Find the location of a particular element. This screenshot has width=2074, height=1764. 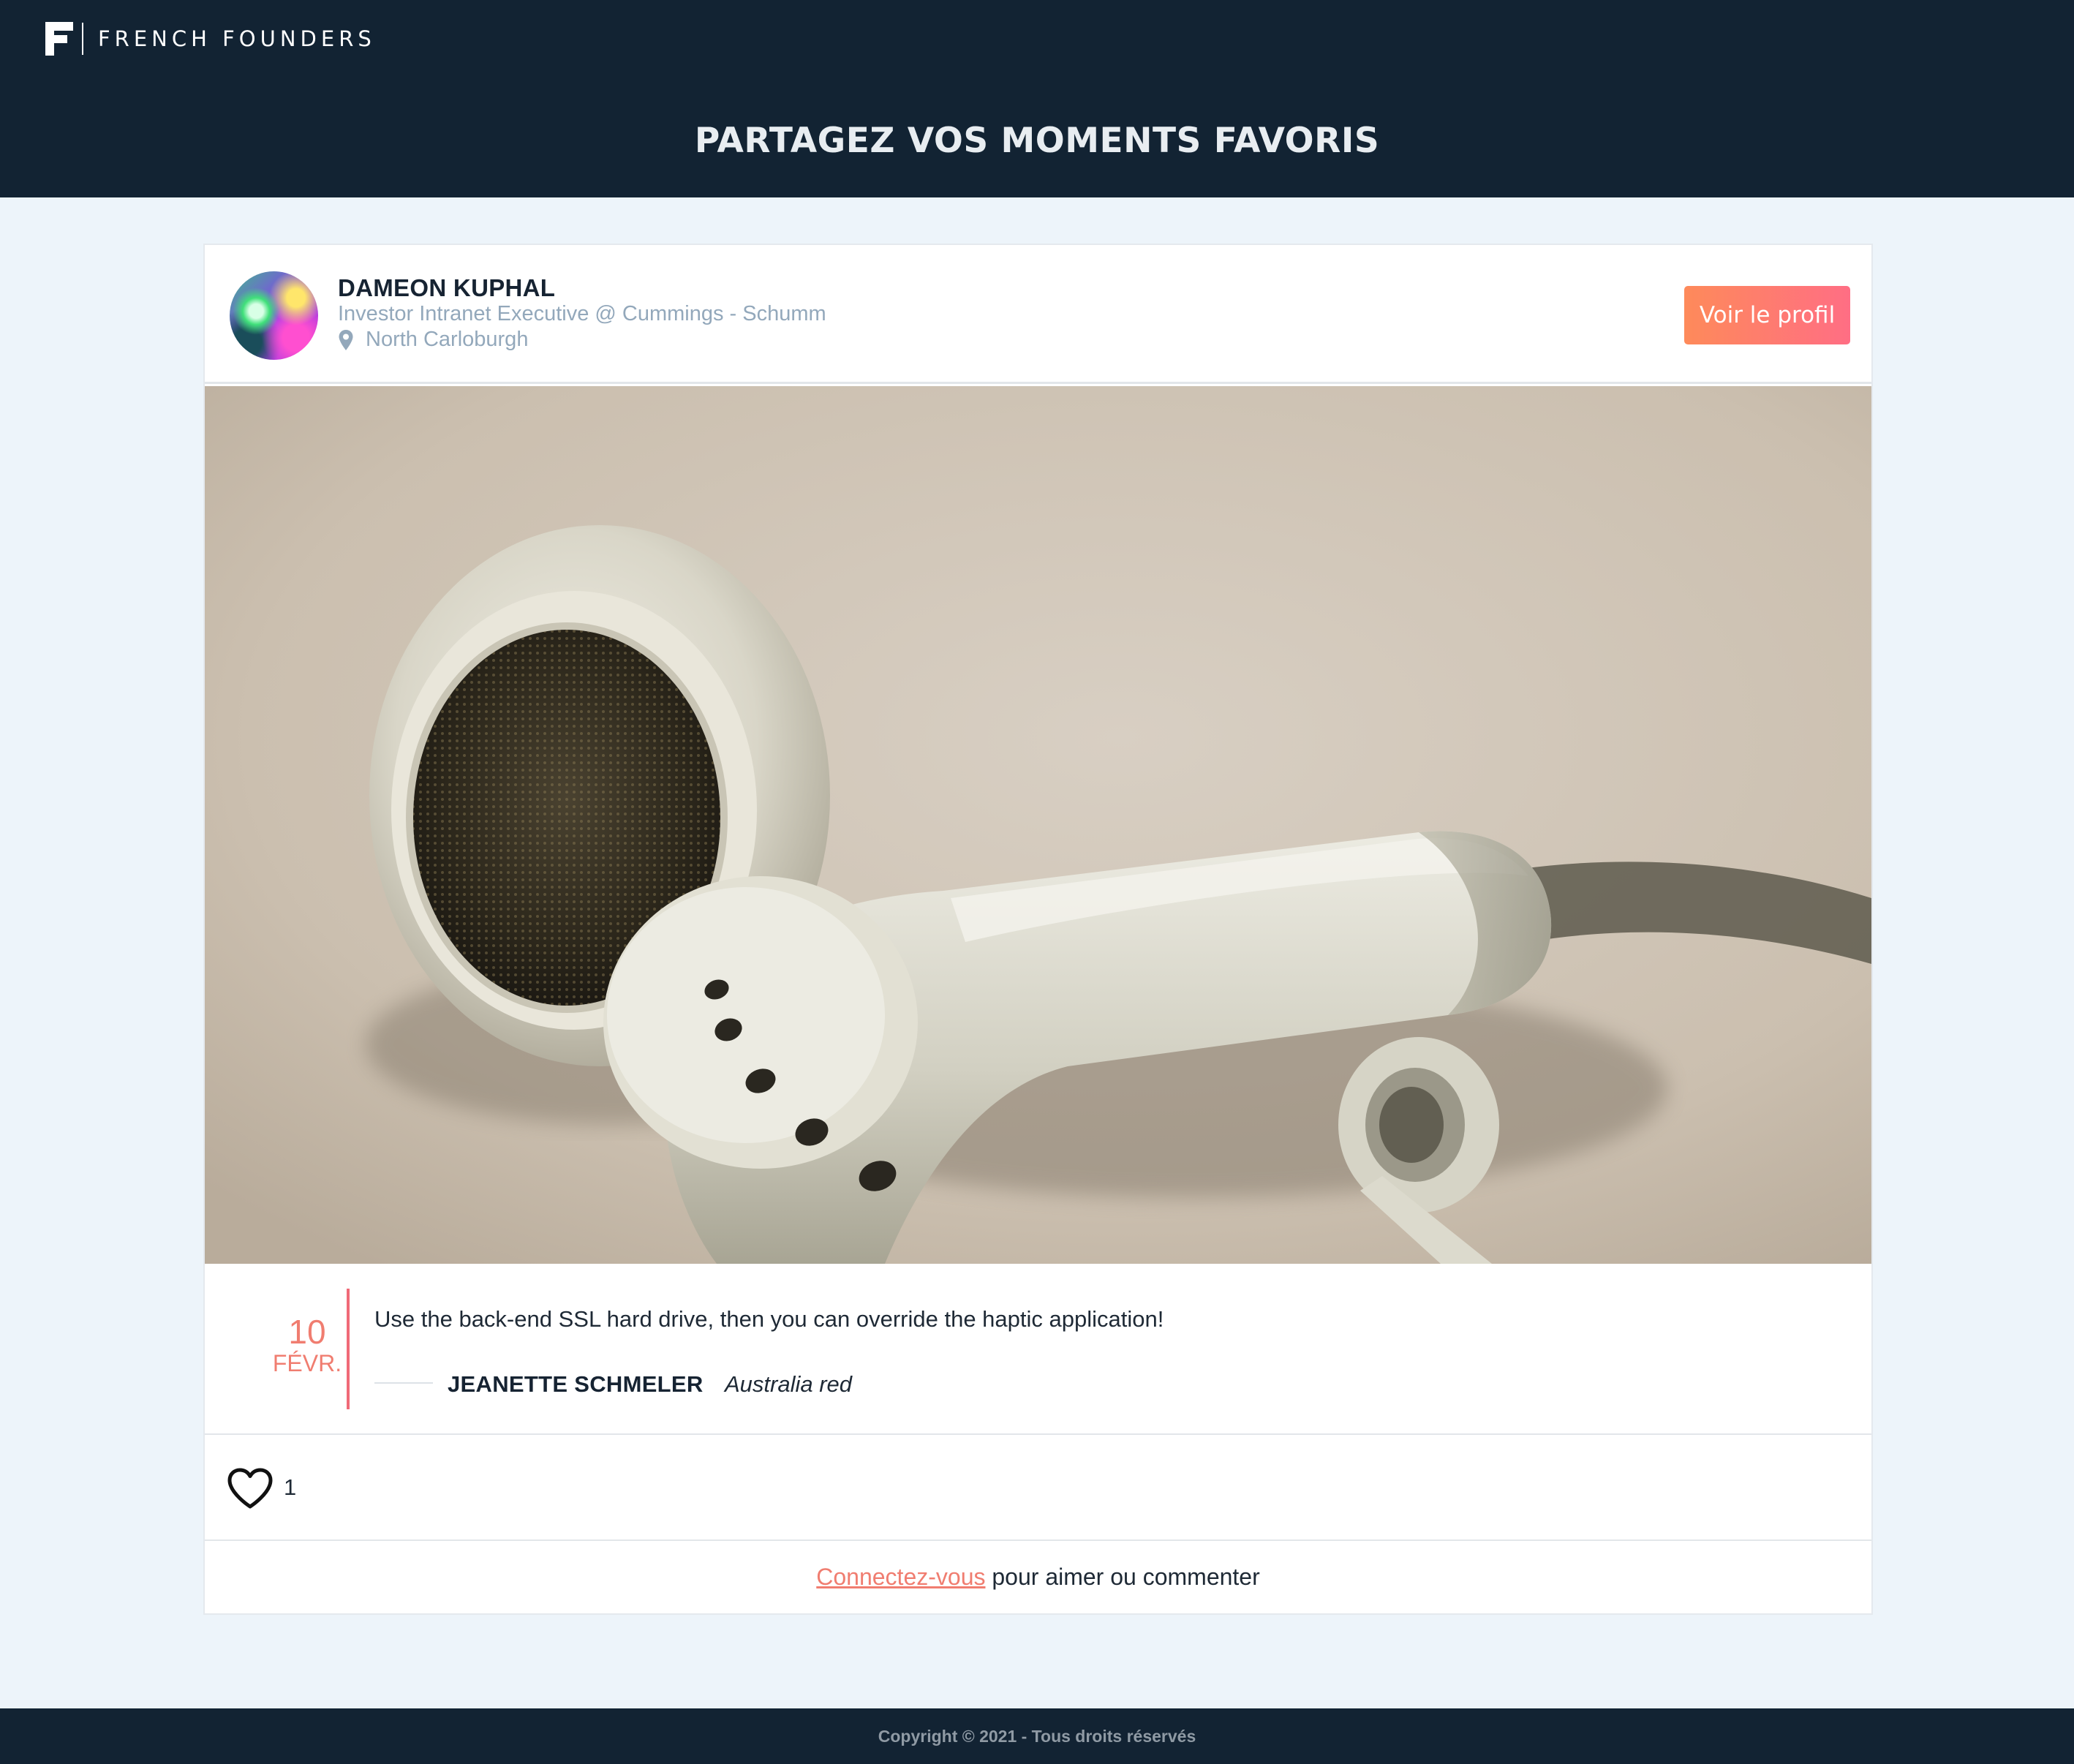

like-count: 1 is located at coordinates (290, 1487).